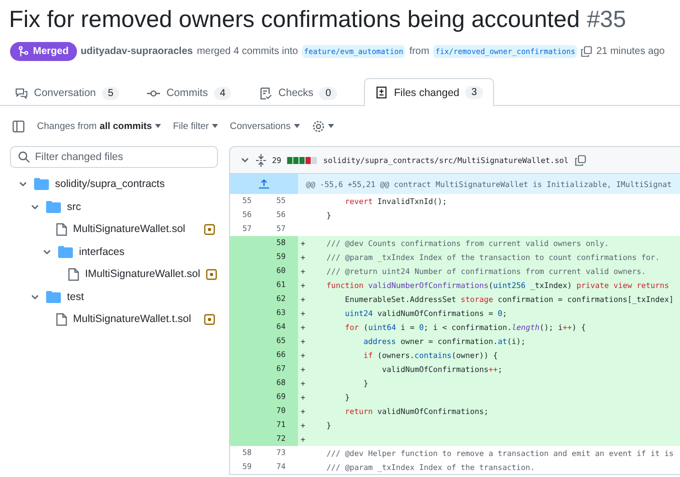 This screenshot has height=477, width=680. What do you see at coordinates (429, 92) in the screenshot?
I see `tab: Files changed 3` at bounding box center [429, 92].